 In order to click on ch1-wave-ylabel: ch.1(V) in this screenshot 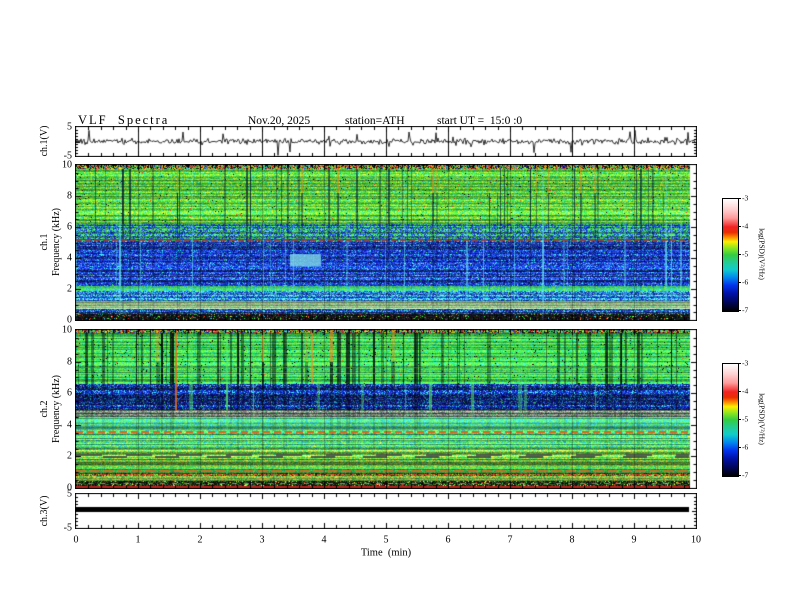, I will do `click(44, 141)`.